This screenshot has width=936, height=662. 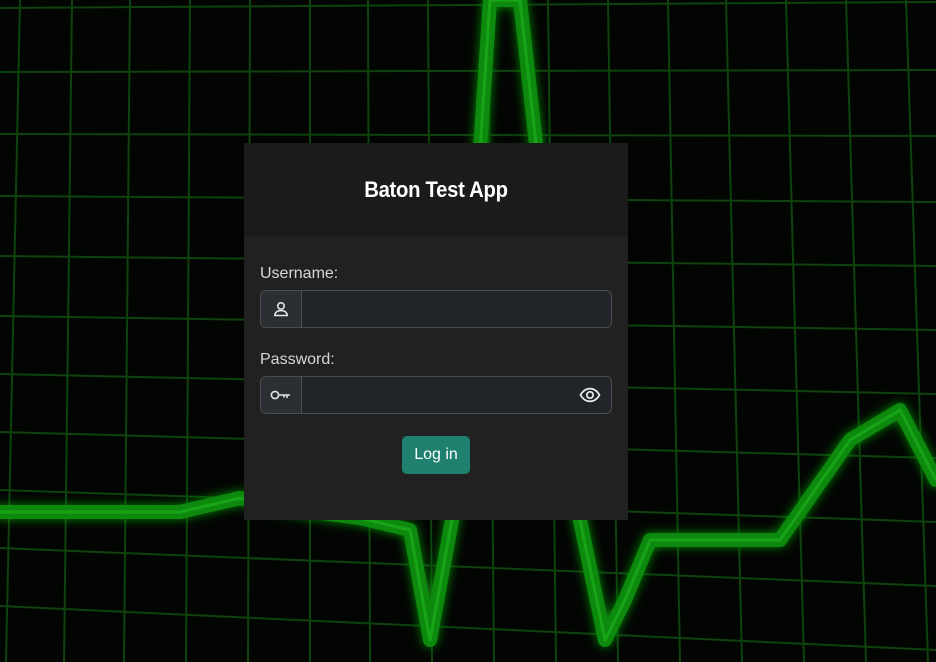 I want to click on password-label: Password:, so click(x=297, y=359).